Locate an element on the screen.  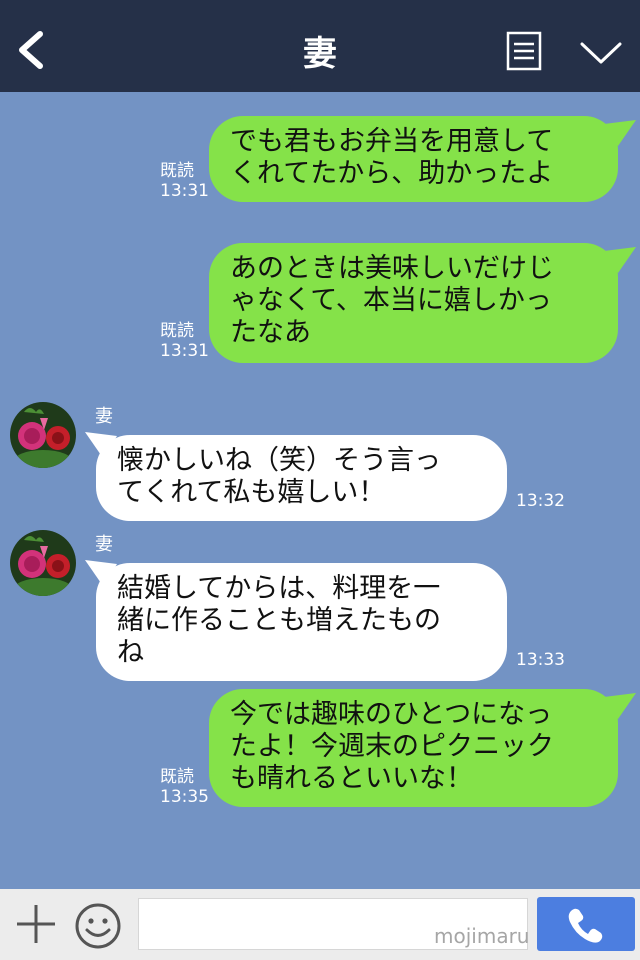
message-line: てくれて私も嬉しい！ is located at coordinates (251, 492).